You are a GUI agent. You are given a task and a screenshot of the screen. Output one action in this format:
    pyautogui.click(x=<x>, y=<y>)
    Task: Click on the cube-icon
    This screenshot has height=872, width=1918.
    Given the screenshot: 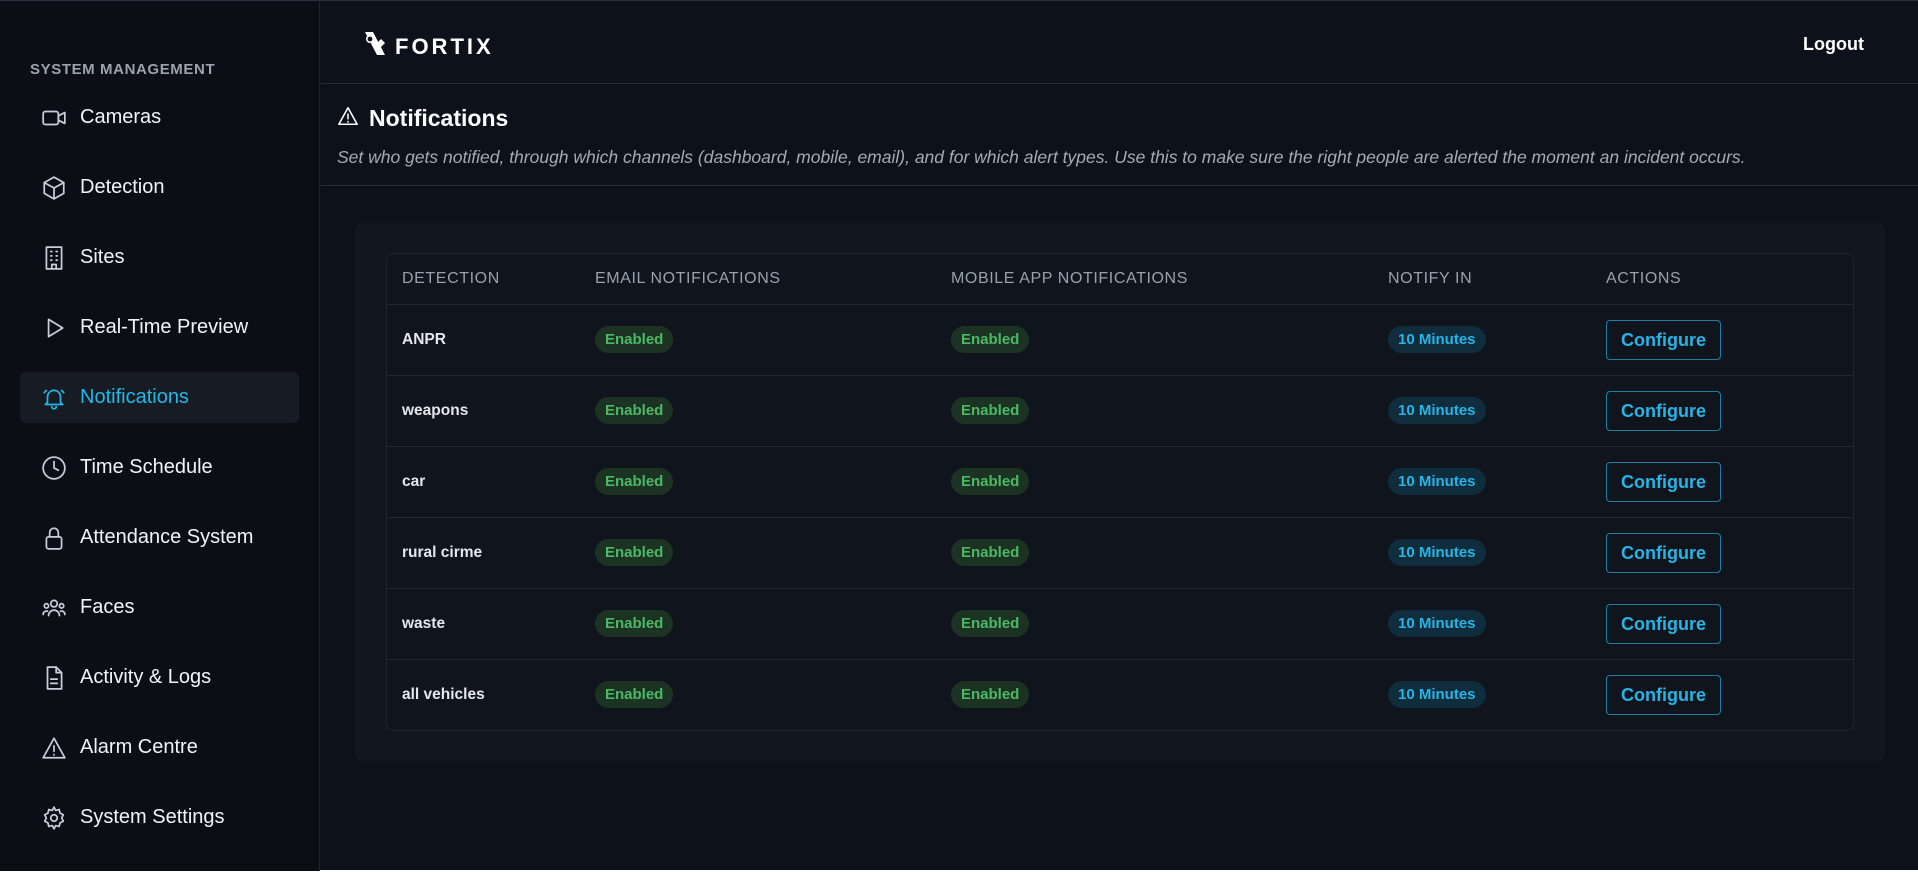 What is the action you would take?
    pyautogui.click(x=54, y=188)
    